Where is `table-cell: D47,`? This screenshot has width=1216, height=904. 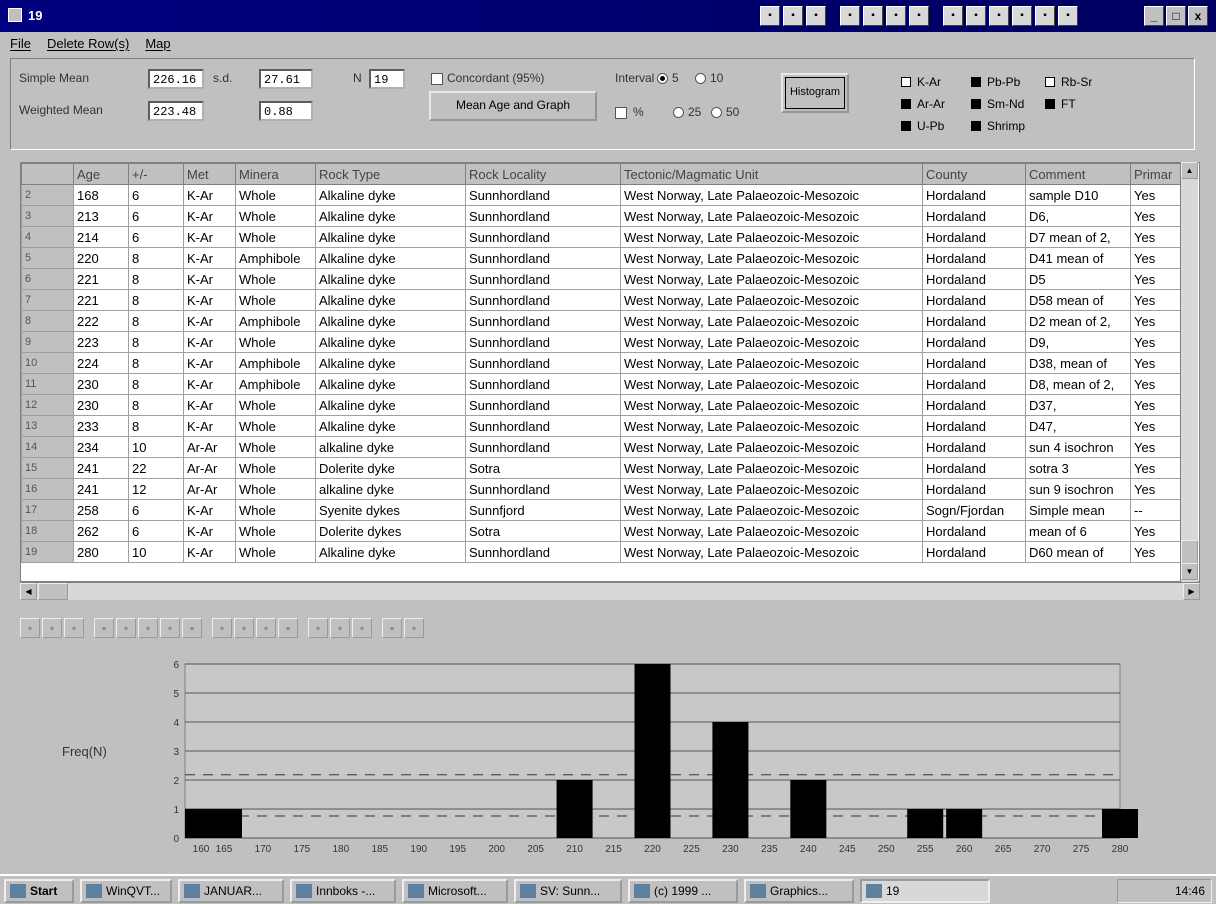
table-cell: D47, is located at coordinates (1078, 426).